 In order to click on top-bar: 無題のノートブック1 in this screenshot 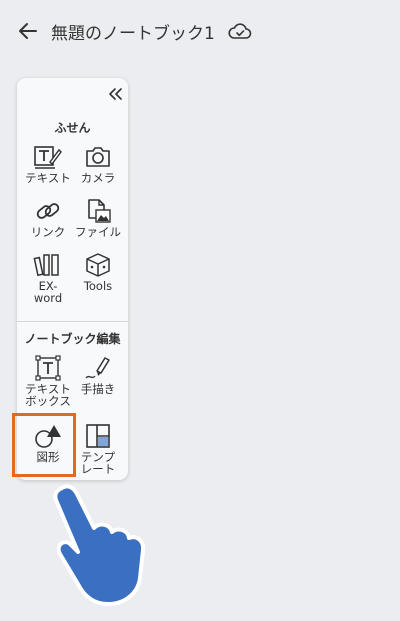, I will do `click(200, 30)`.